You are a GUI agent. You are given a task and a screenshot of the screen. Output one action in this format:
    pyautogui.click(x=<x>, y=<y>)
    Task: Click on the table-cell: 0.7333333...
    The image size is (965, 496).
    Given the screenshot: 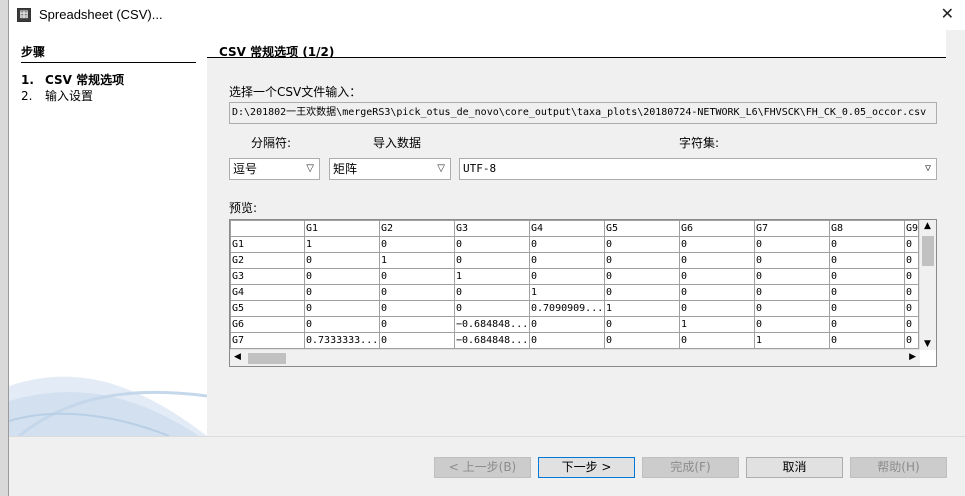 What is the action you would take?
    pyautogui.click(x=342, y=340)
    